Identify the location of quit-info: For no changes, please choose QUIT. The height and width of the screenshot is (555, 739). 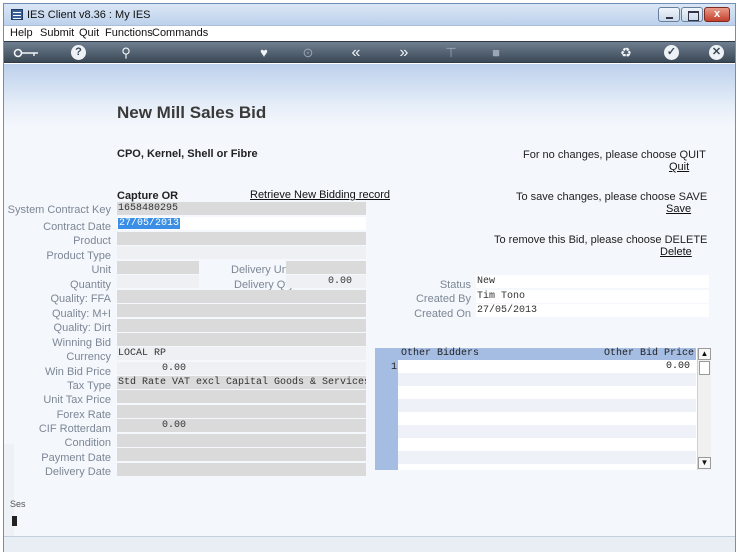
(614, 155).